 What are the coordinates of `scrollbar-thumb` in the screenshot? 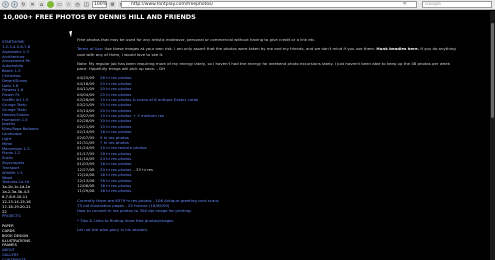 It's located at (492, 70).